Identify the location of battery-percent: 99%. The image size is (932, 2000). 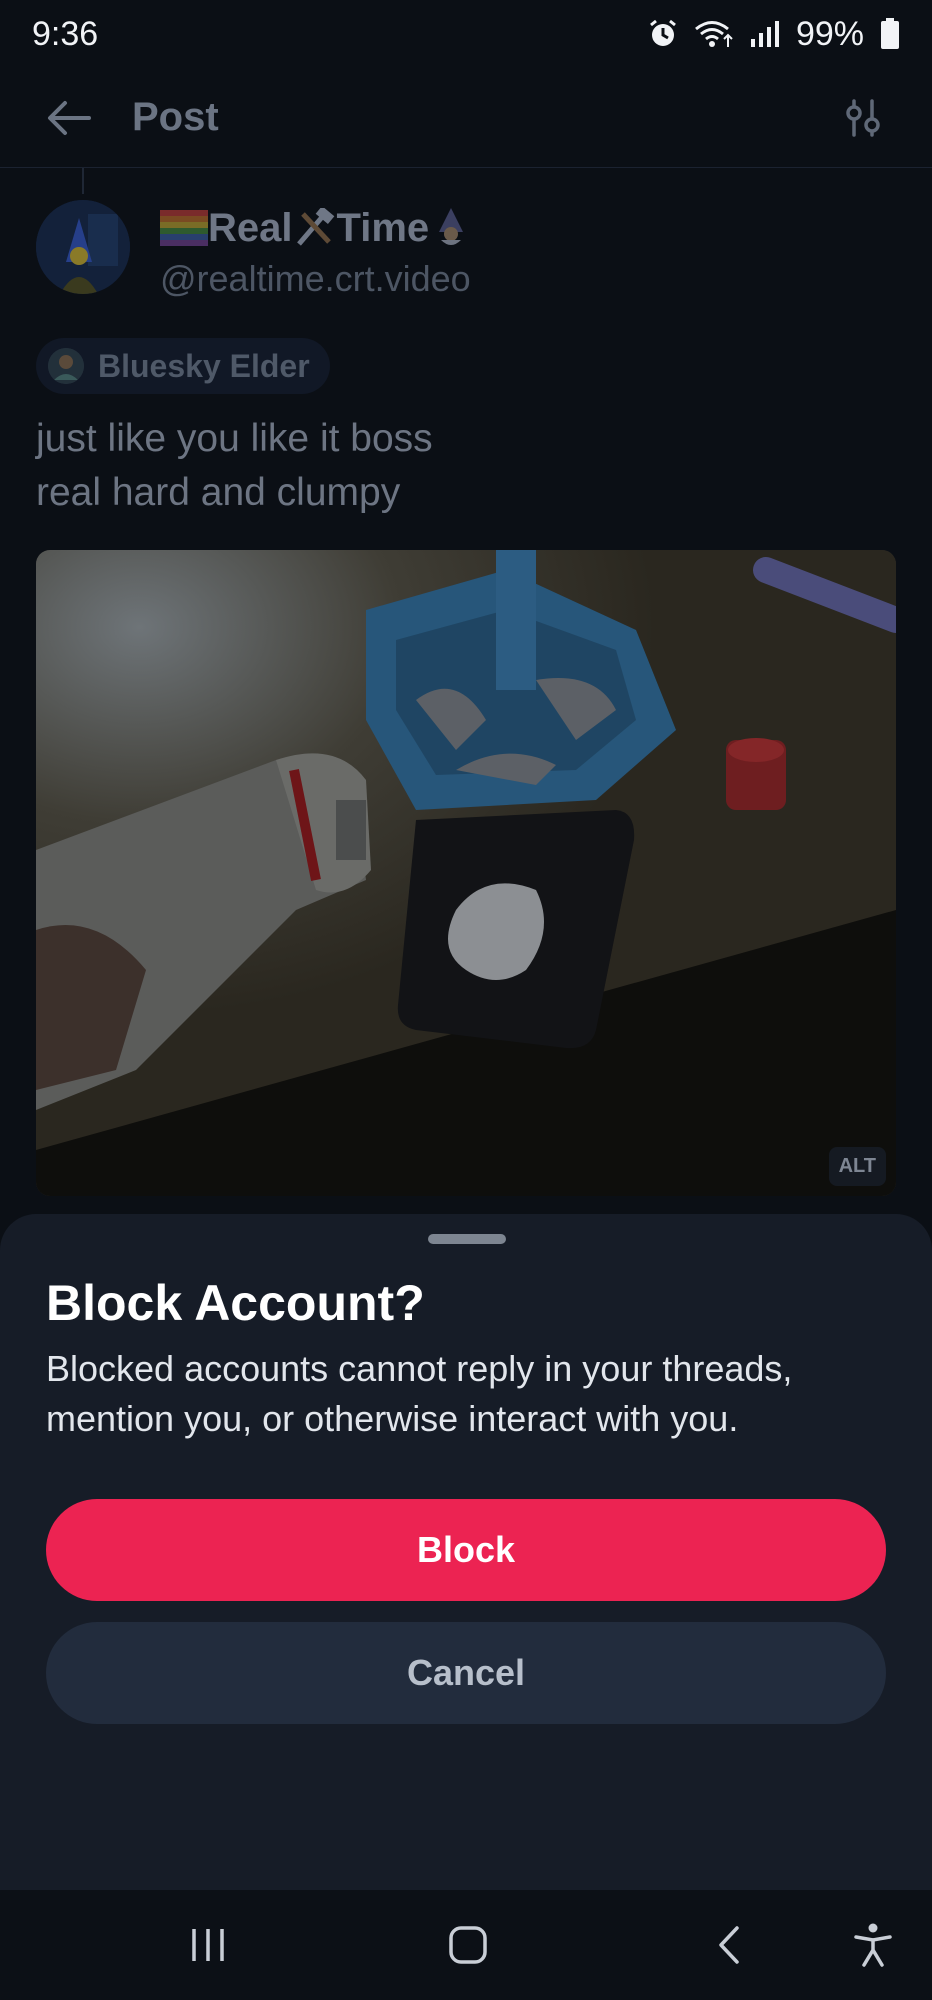
(829, 33).